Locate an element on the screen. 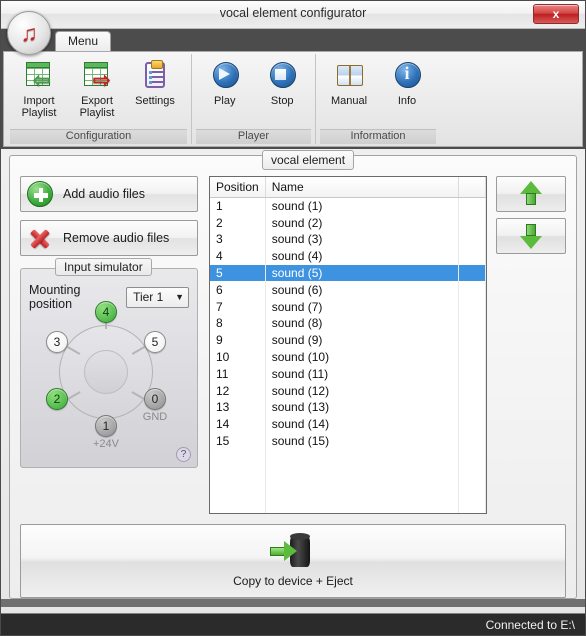  red-x-icon is located at coordinates (40, 238).